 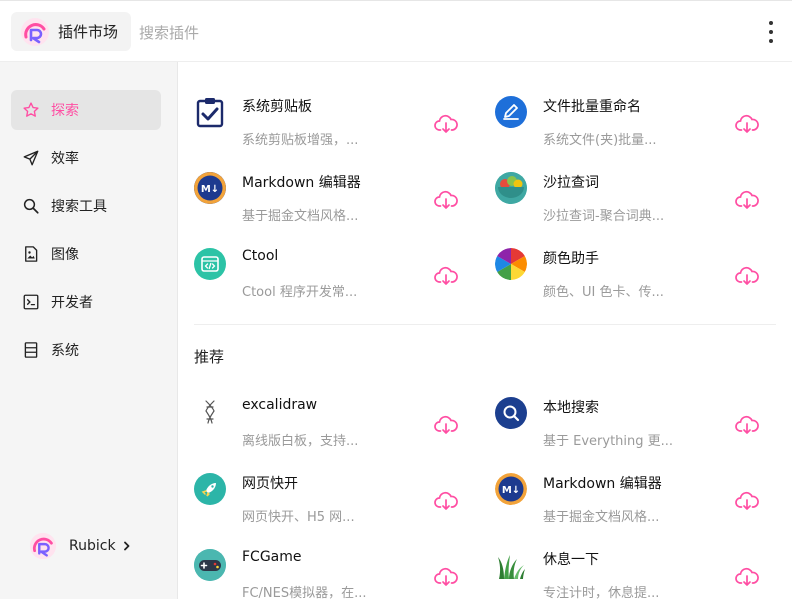 What do you see at coordinates (88, 32) in the screenshot?
I see `app-title: 插件市场` at bounding box center [88, 32].